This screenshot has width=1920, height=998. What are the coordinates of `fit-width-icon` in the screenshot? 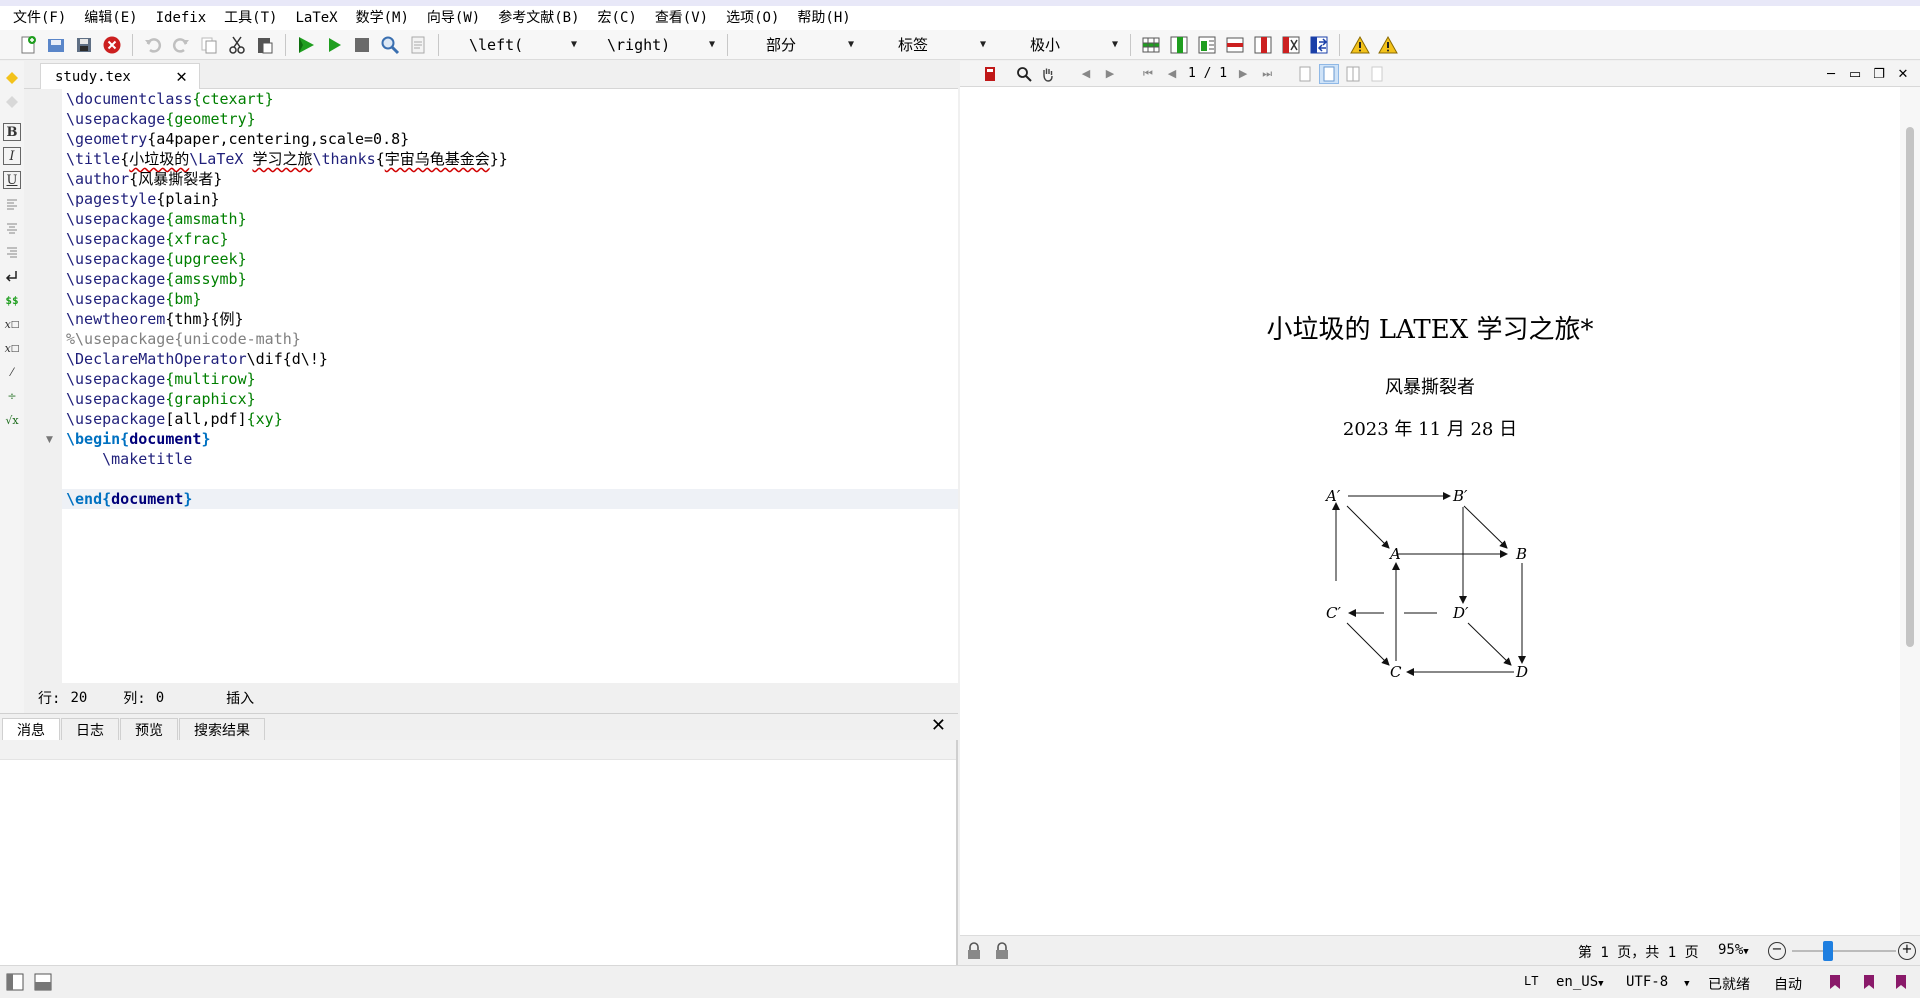 It's located at (1329, 73).